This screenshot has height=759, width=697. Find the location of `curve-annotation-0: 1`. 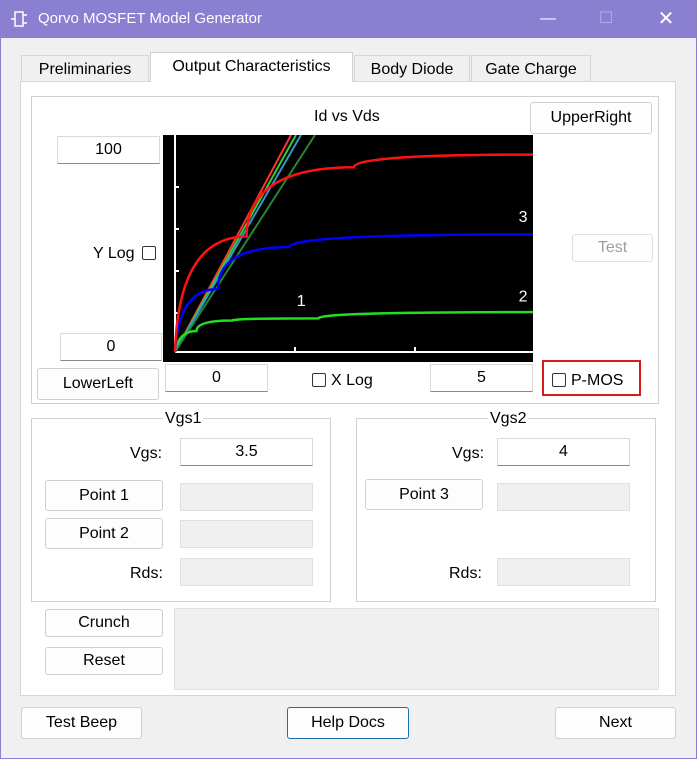

curve-annotation-0: 1 is located at coordinates (301, 301).